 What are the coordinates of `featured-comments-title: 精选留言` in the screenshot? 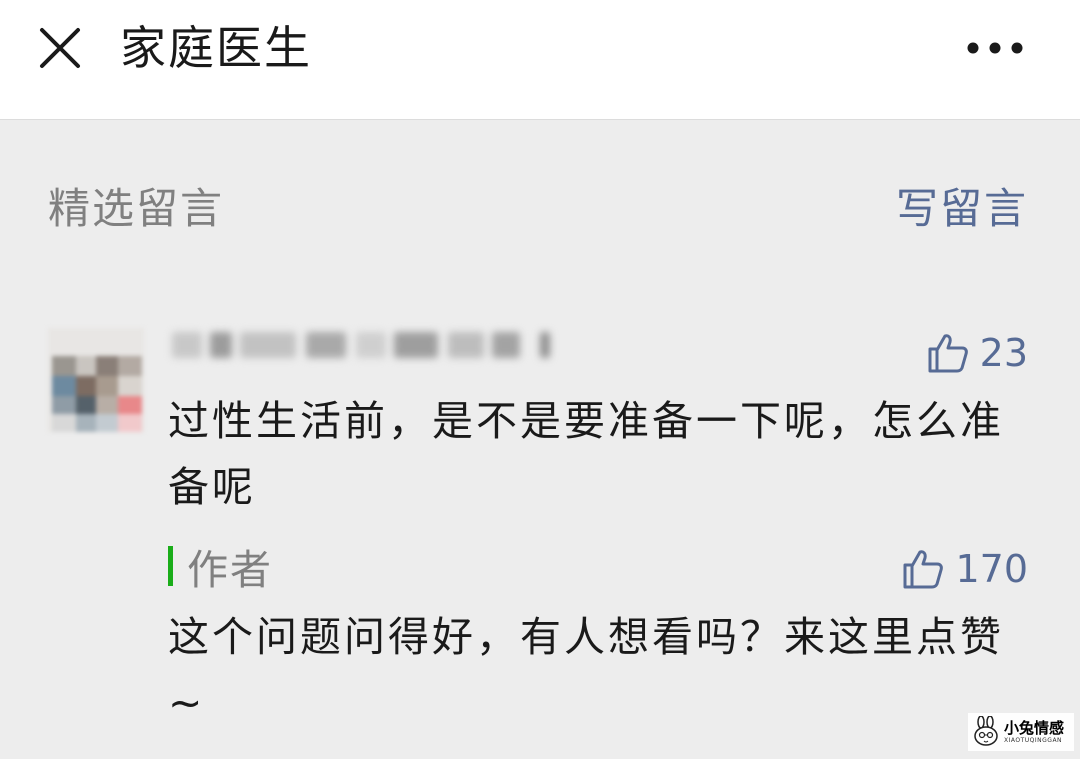 It's located at (136, 208).